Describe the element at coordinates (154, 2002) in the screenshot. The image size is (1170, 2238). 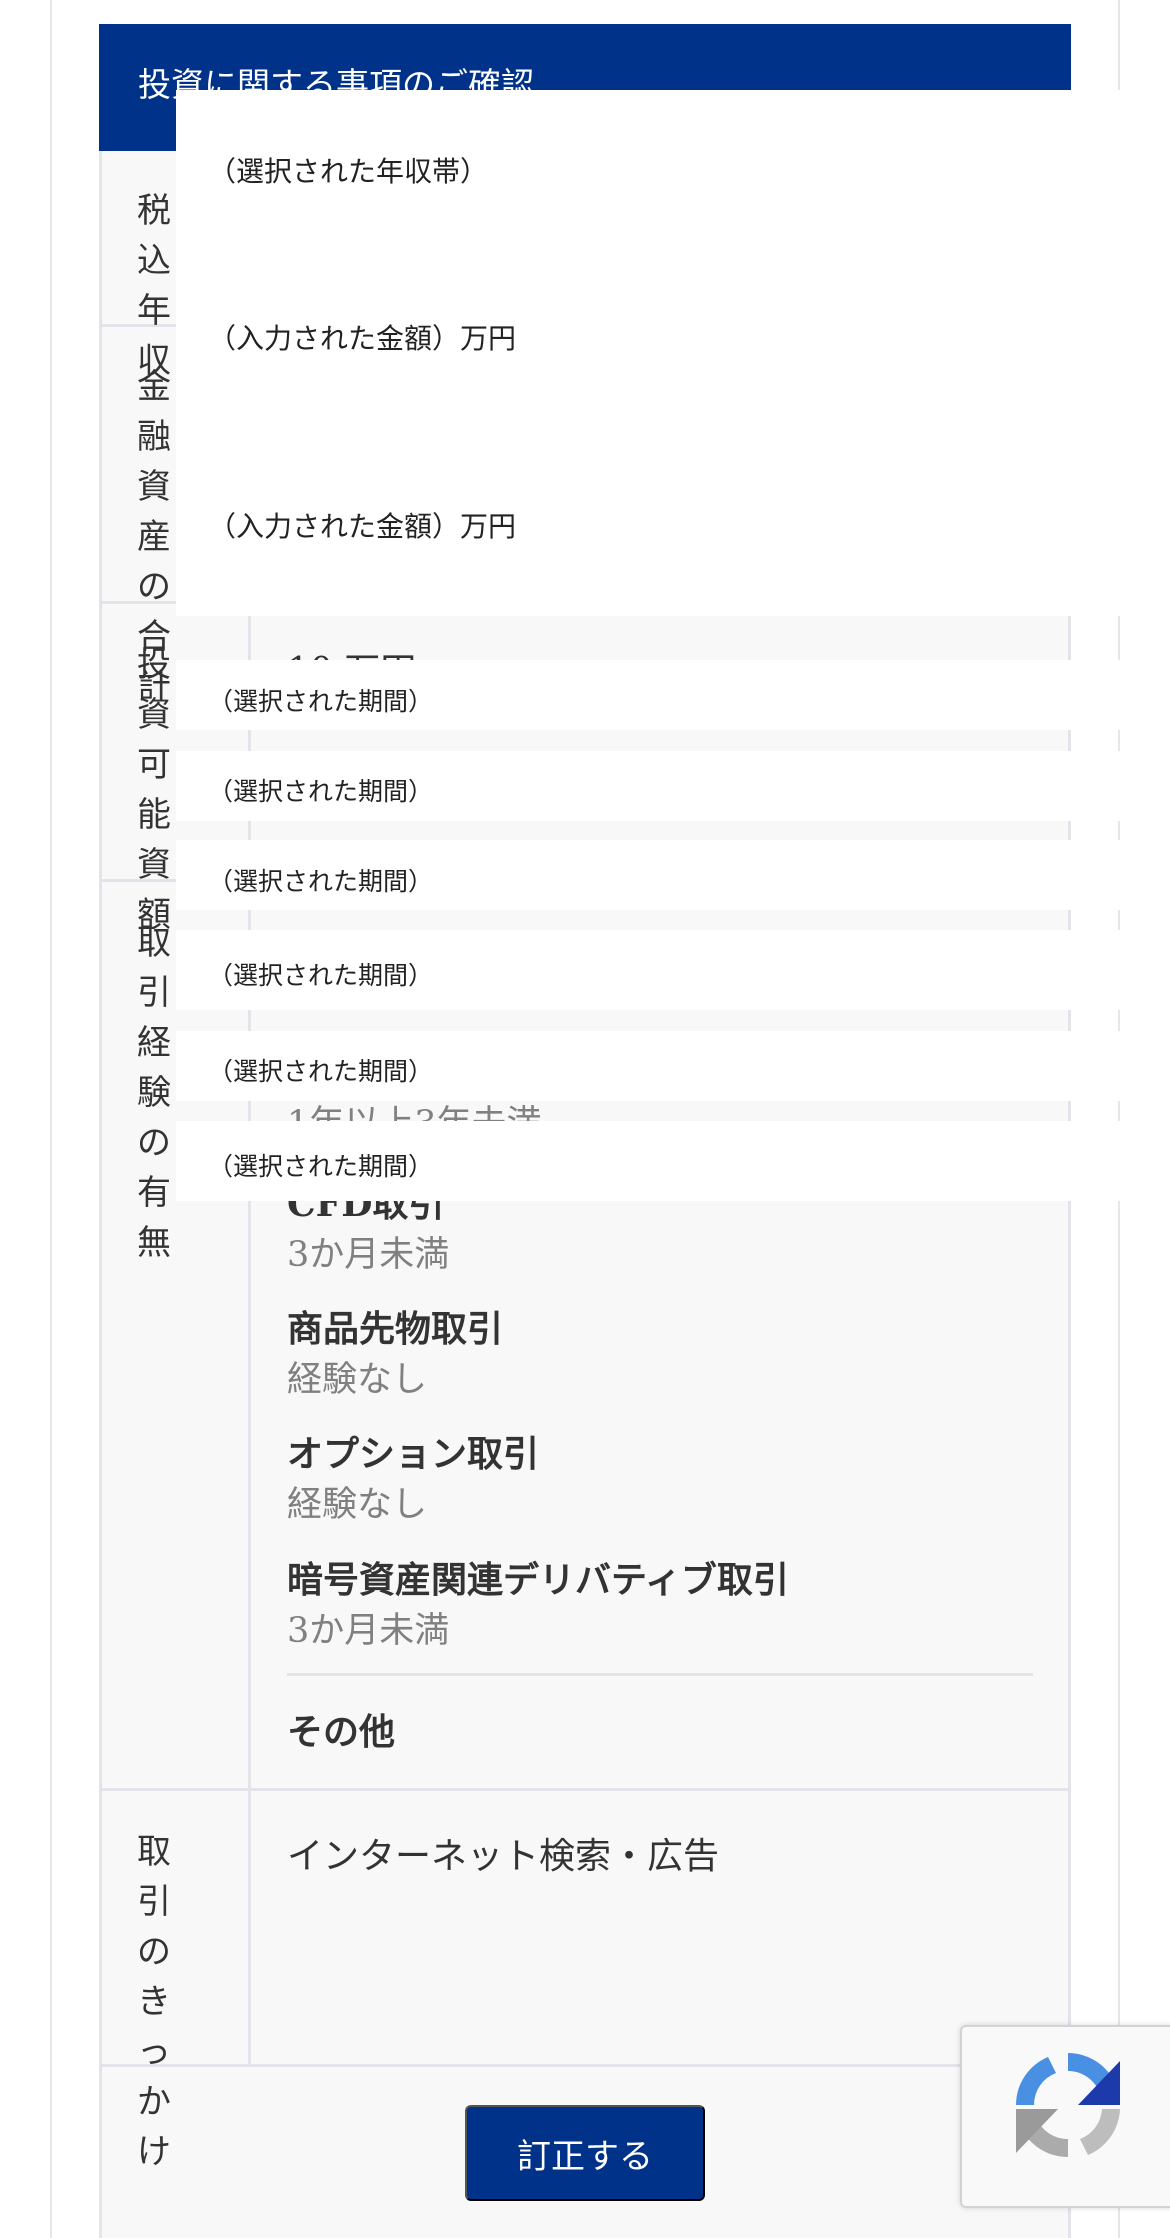
I see `trigger-label: 取引のきっかけ` at that location.